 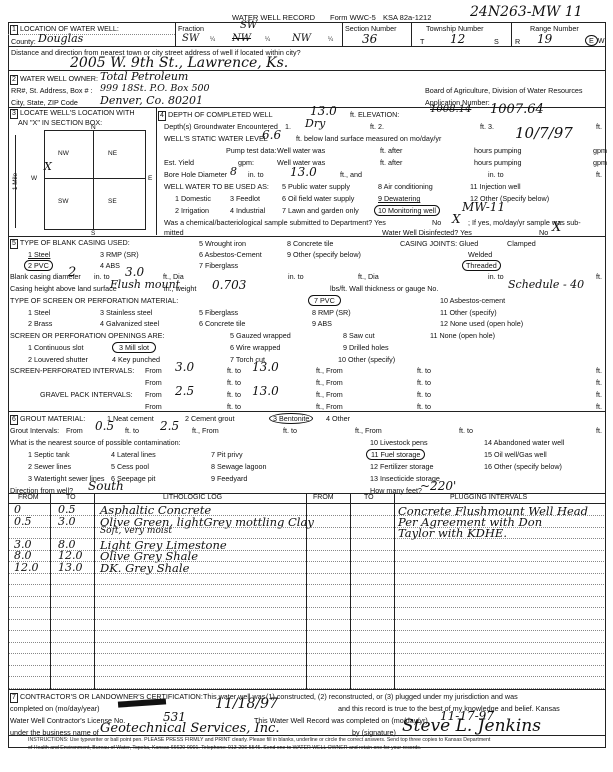 I want to click on casing-option: 4 ABS, so click(x=110, y=265).